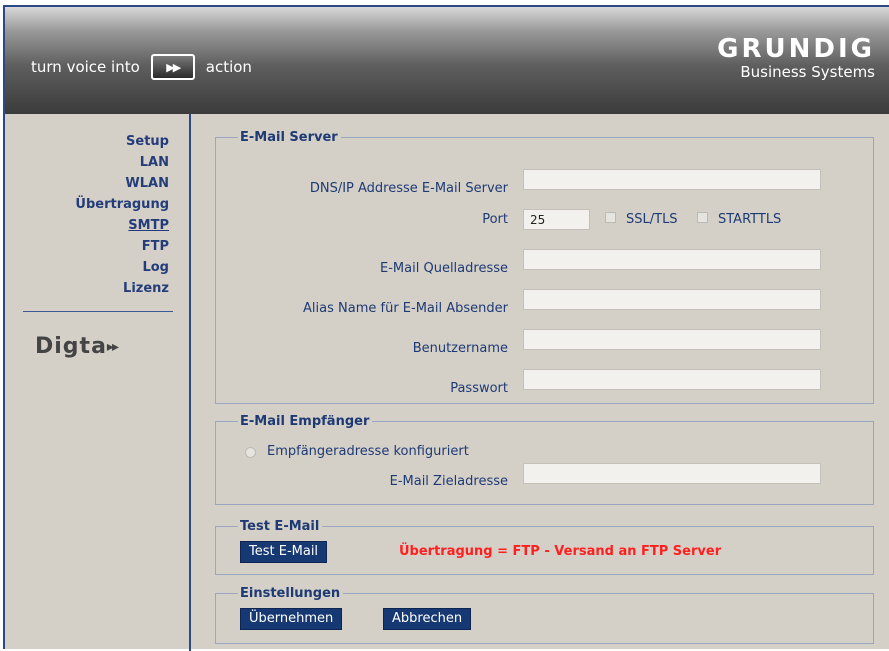  What do you see at coordinates (122, 288) in the screenshot?
I see `sidebar-item-lizenz: Lizenz` at bounding box center [122, 288].